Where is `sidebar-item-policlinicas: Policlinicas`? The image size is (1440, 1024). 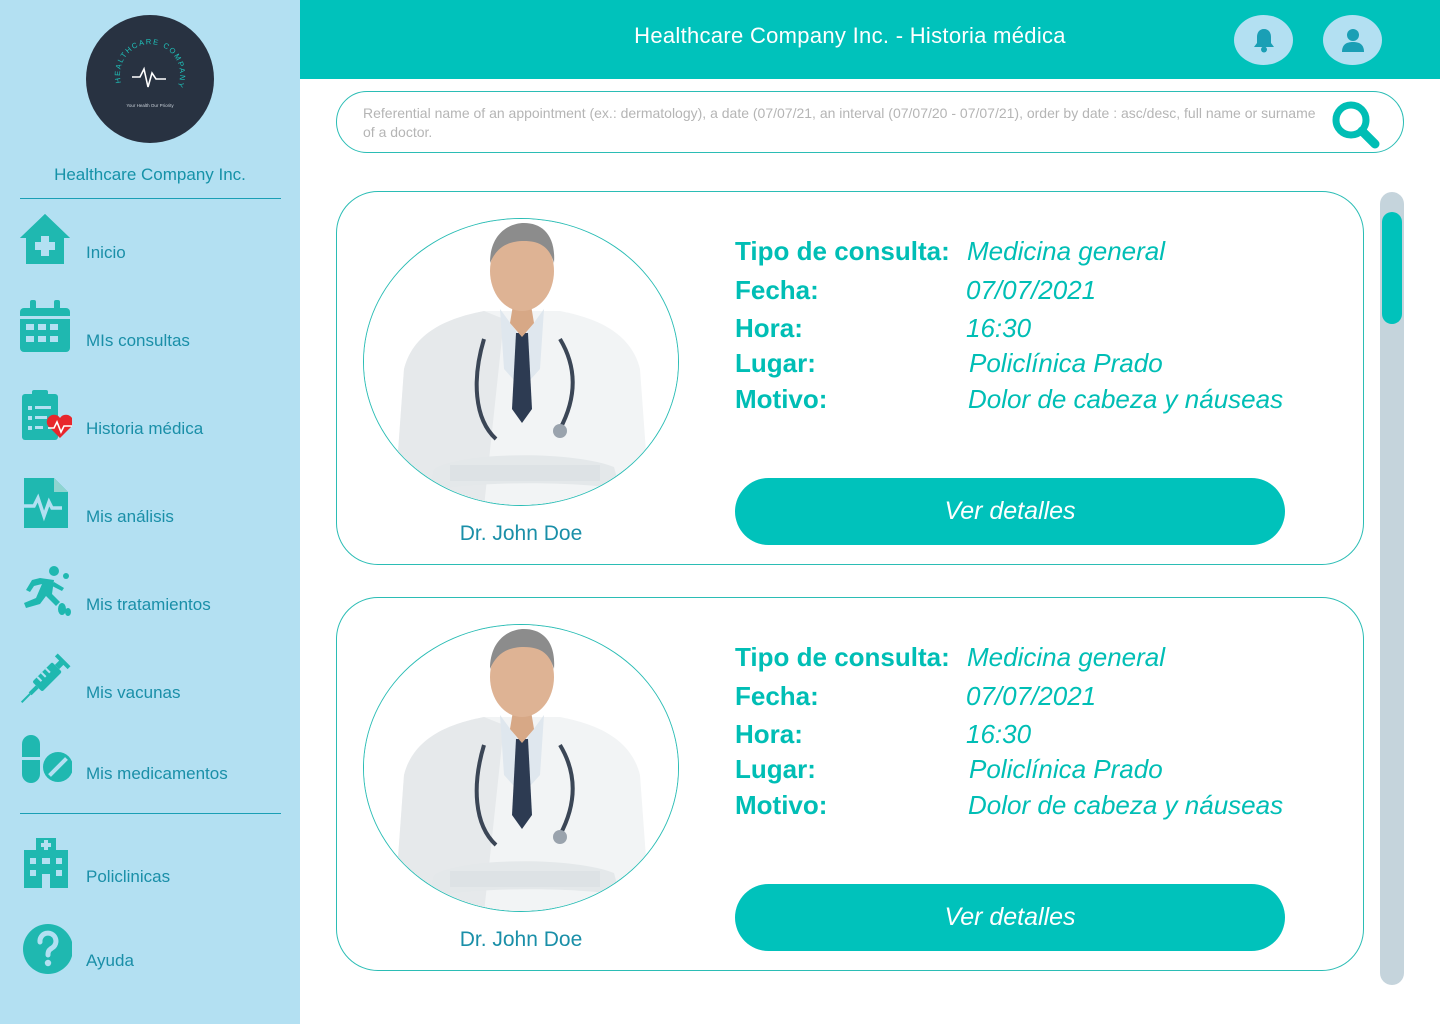
sidebar-item-policlinicas: Policlinicas is located at coordinates (150, 869).